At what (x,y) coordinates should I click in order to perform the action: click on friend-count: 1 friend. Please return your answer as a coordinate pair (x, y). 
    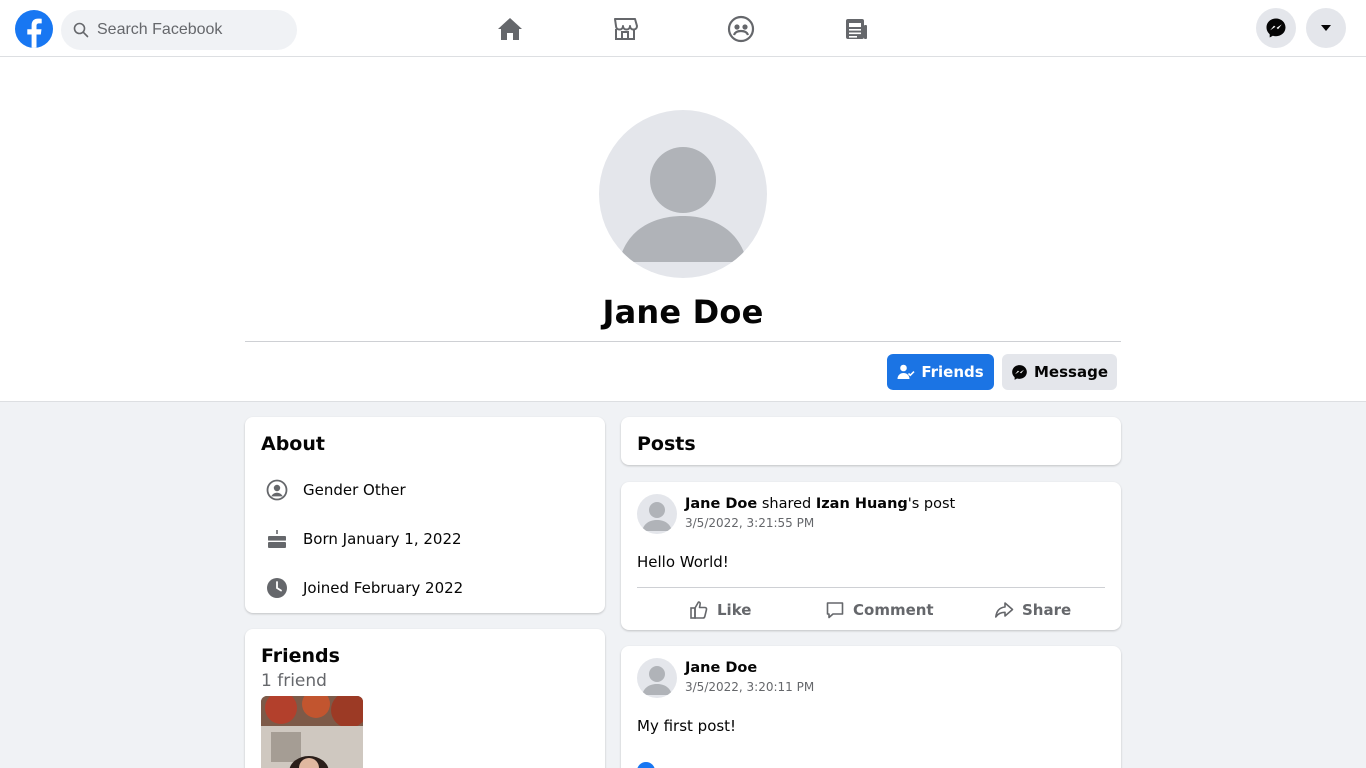
    Looking at the image, I should click on (294, 681).